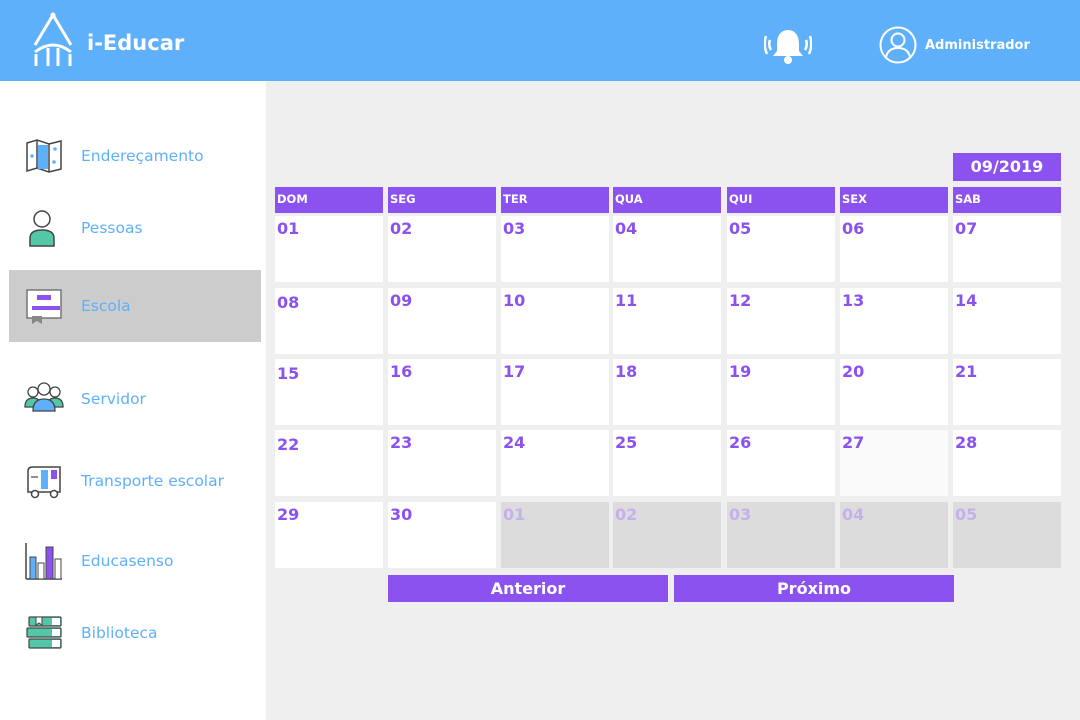 Image resolution: width=1080 pixels, height=720 pixels. Describe the element at coordinates (401, 371) in the screenshot. I see `calendar-day-number: 16` at that location.